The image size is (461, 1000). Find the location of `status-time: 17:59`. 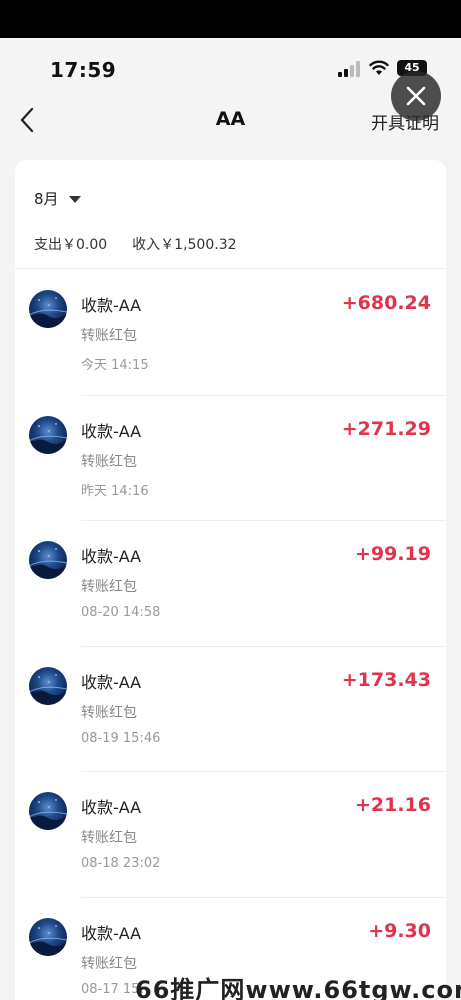

status-time: 17:59 is located at coordinates (83, 70).